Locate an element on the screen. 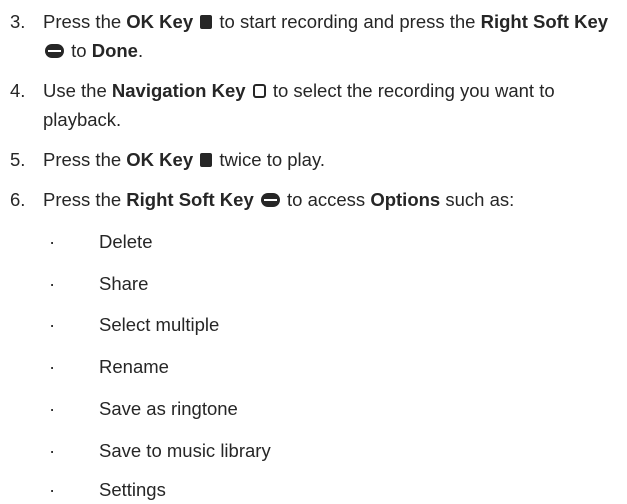  option-settings: Settings is located at coordinates (132, 489).